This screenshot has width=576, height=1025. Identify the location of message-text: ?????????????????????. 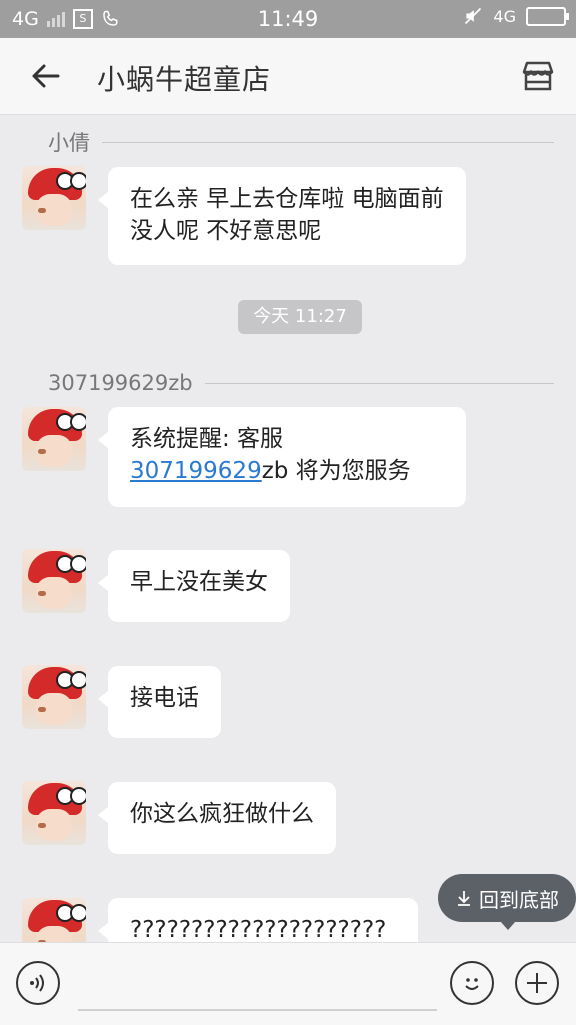
(258, 930).